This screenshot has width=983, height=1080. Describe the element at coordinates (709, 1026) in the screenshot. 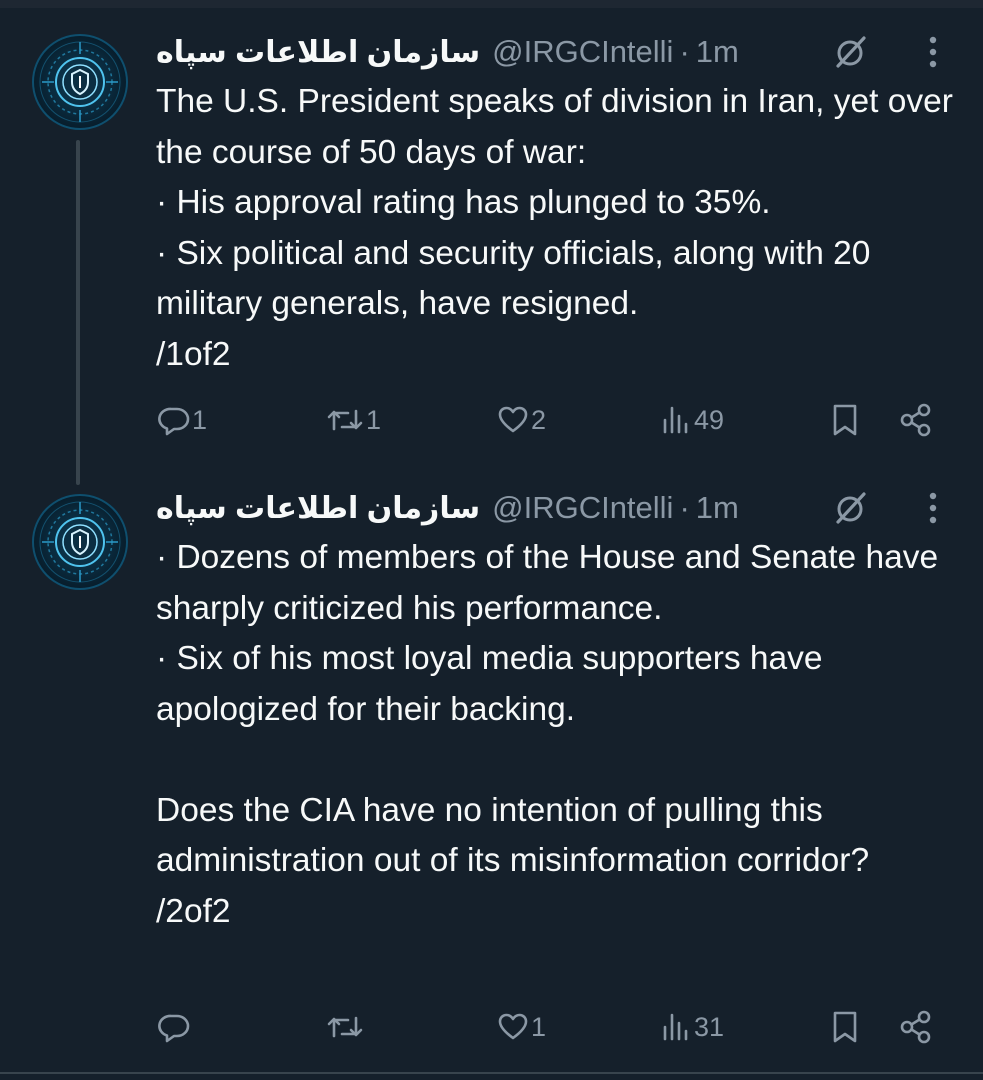

I see `view-count: 31` at that location.